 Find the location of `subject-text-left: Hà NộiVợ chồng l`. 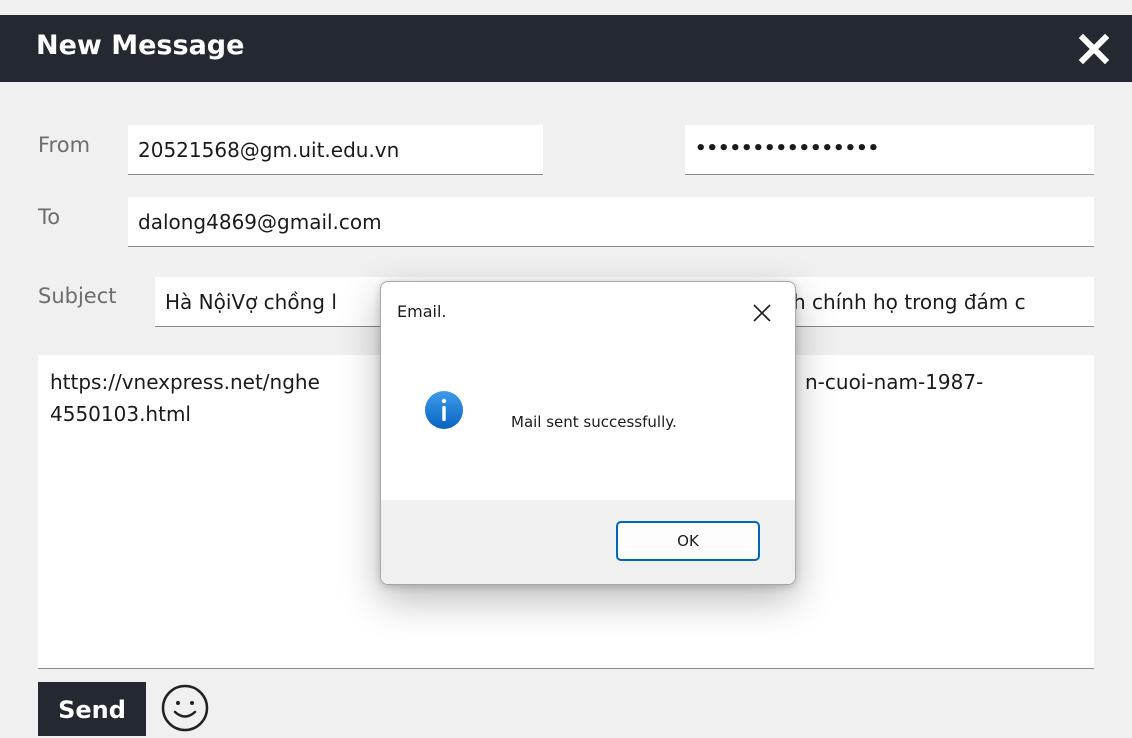

subject-text-left: Hà NộiVợ chồng l is located at coordinates (251, 302).